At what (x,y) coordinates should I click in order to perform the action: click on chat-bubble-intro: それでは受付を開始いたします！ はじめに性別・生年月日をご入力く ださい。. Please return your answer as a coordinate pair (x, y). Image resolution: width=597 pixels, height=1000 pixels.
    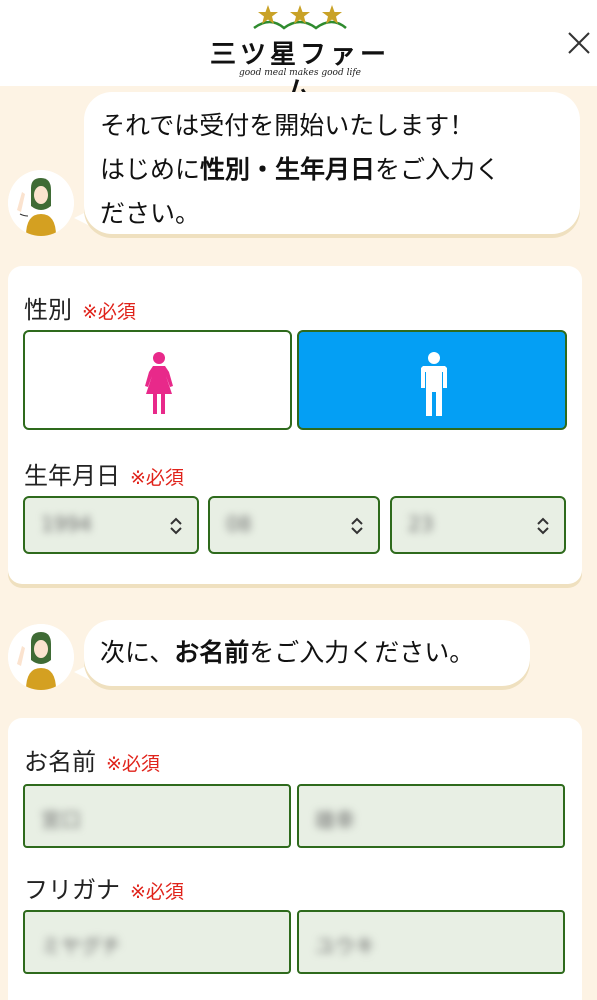
    Looking at the image, I should click on (332, 163).